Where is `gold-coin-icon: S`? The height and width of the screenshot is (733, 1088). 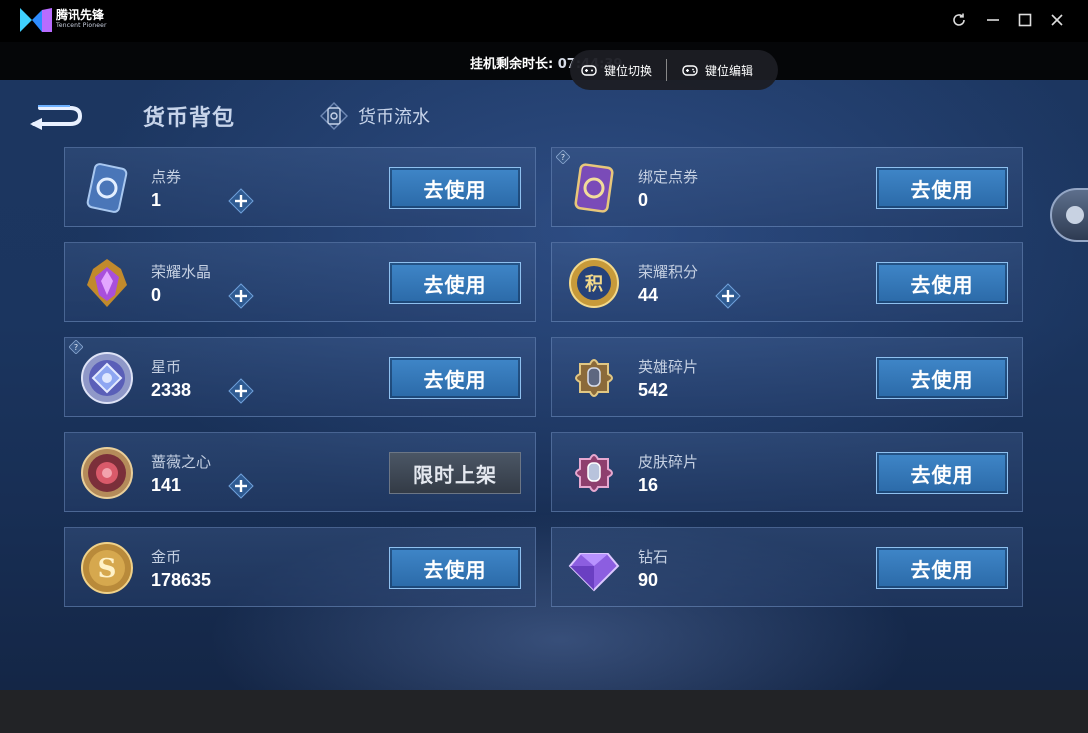
gold-coin-icon: S is located at coordinates (107, 568).